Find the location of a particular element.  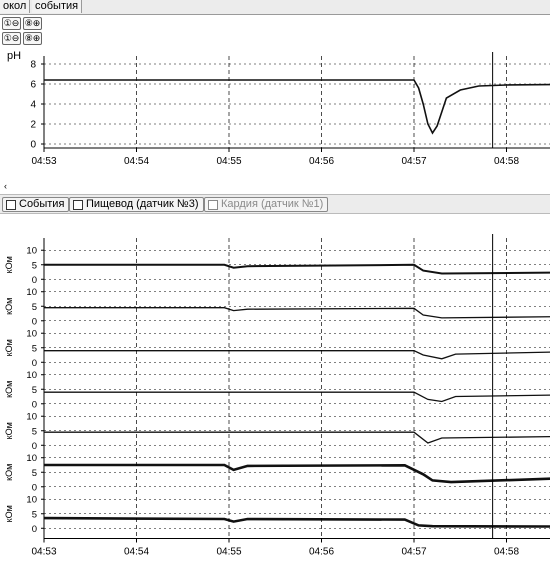

ph-xtick-label: 04:53 is located at coordinates (43, 161).